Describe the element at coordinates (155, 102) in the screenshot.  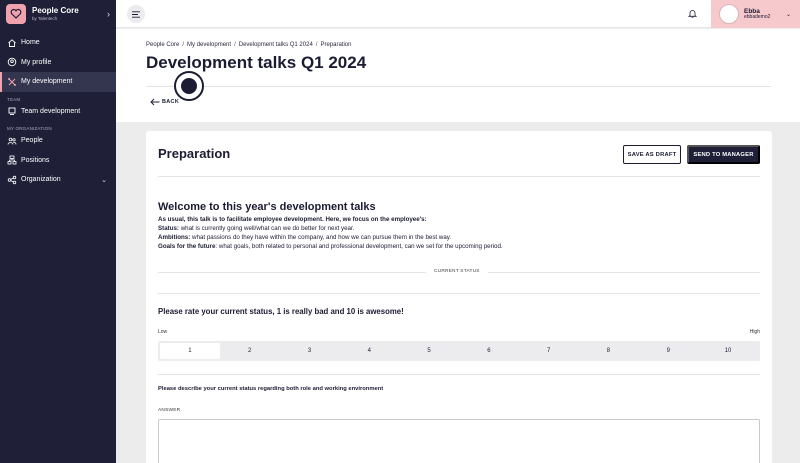
I see `arrow-left-icon` at that location.